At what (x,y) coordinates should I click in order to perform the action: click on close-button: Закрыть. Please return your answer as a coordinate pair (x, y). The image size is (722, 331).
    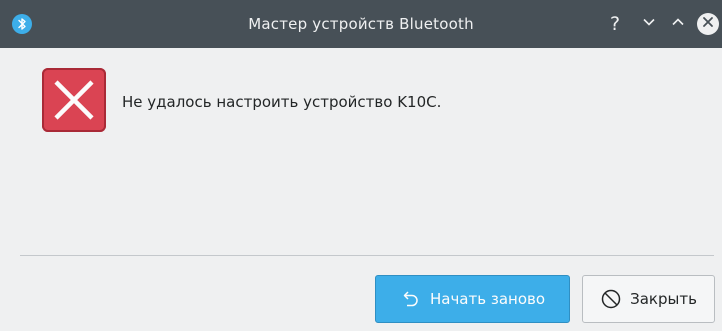
    Looking at the image, I should click on (648, 299).